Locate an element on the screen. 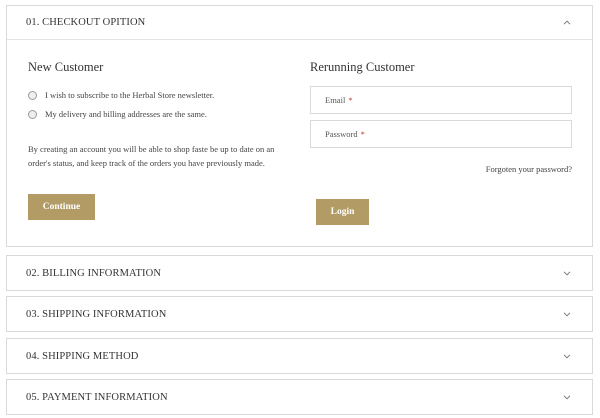 The width and height of the screenshot is (600, 418). shipping-information-panel: 03. SHIPPING INFORMATION is located at coordinates (299, 314).